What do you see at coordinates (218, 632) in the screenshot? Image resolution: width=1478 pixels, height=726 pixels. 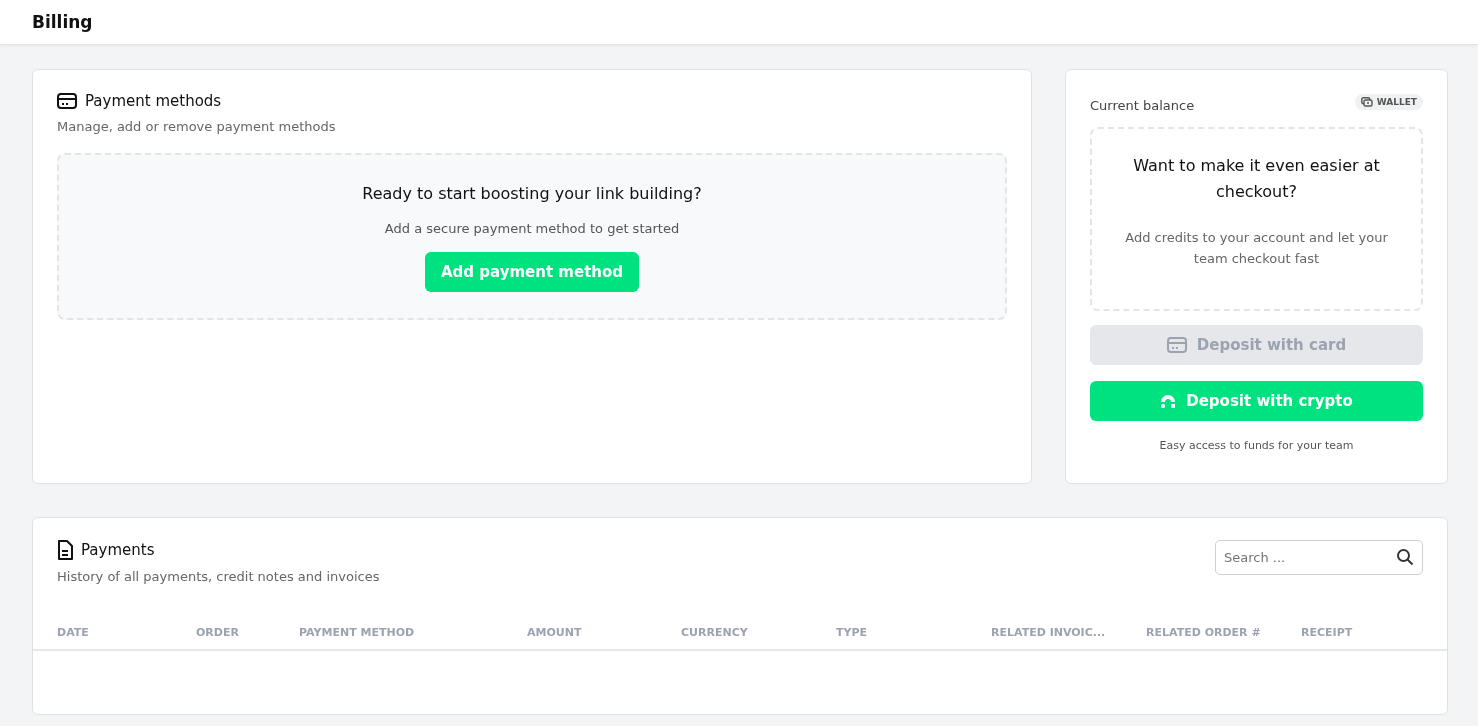 I see `column-header: ORDER` at bounding box center [218, 632].